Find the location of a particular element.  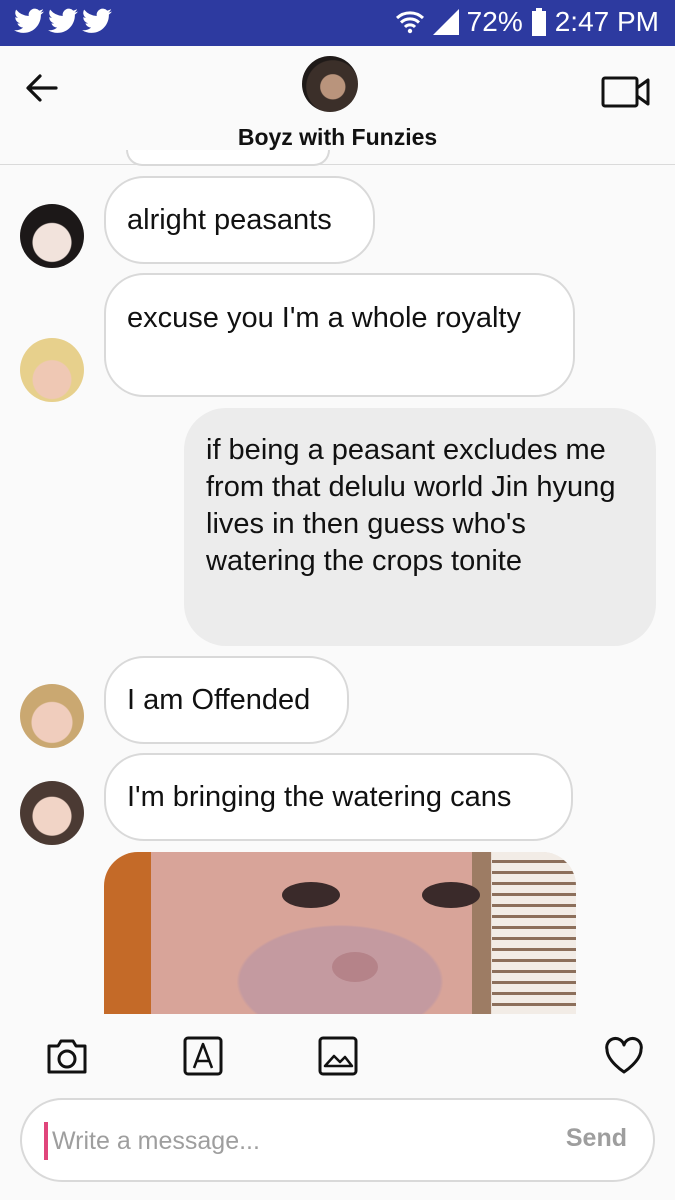

chat-header: Boyz with Funzies is located at coordinates (337, 105).